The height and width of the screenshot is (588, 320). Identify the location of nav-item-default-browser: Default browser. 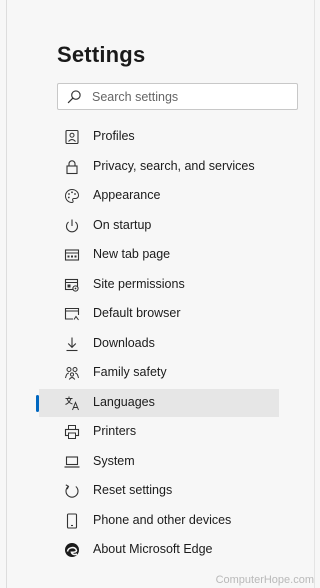
(158, 314).